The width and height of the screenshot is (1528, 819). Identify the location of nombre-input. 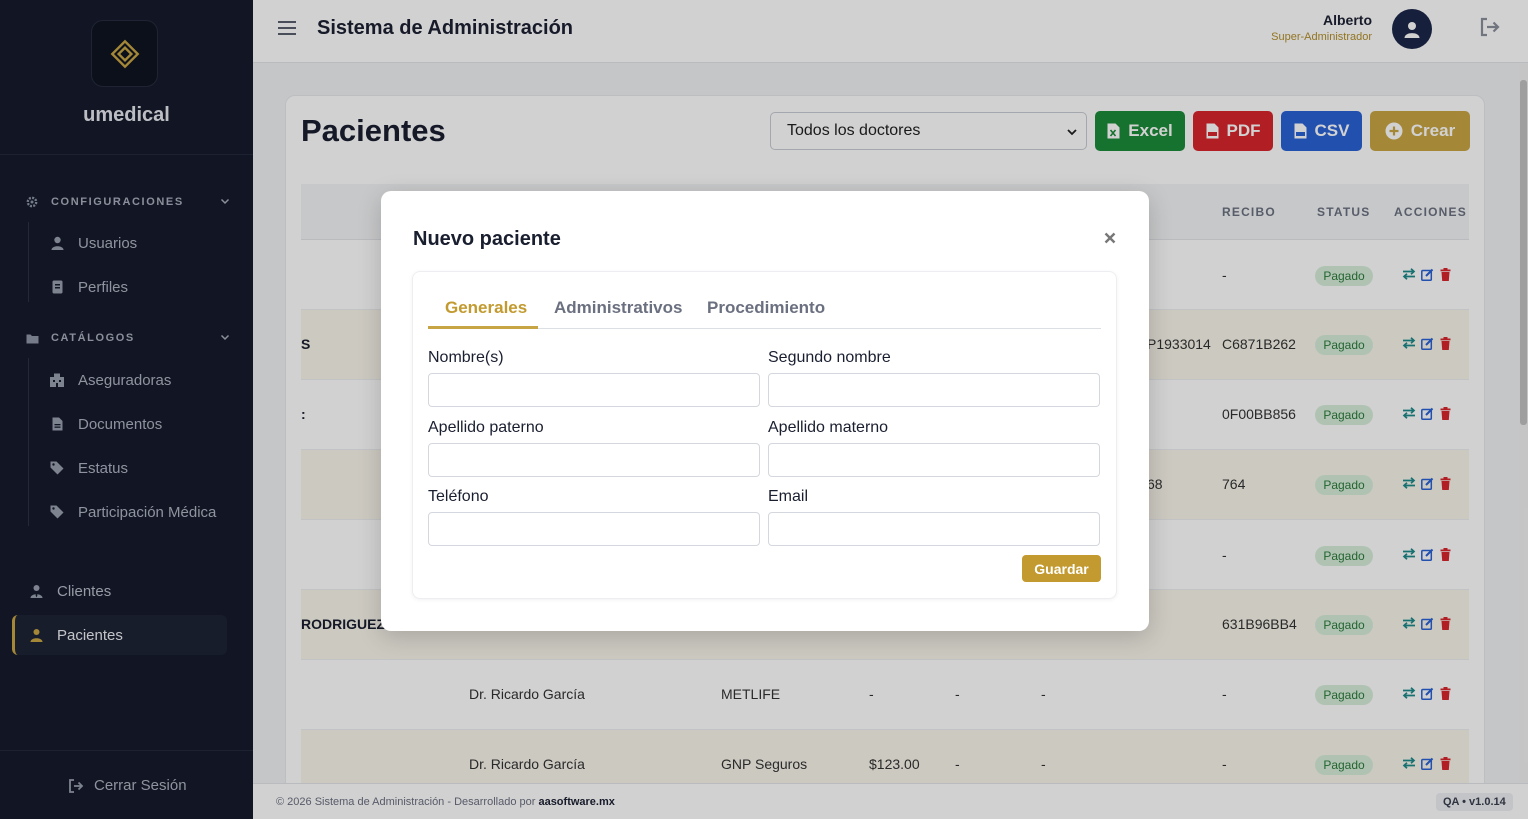
(594, 390).